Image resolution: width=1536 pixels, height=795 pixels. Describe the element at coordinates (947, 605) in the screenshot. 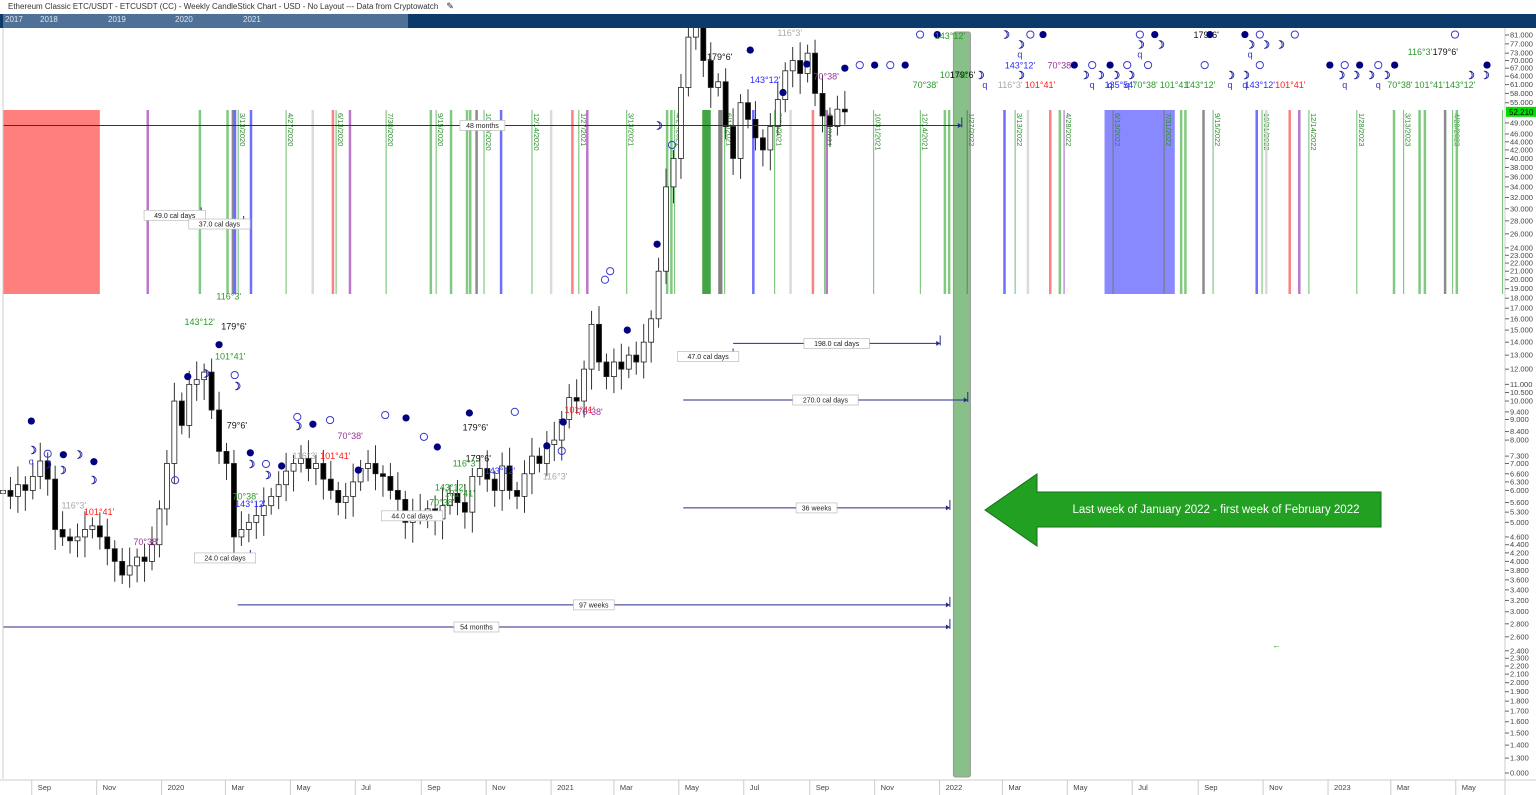

I see `measure-arrowhead` at that location.